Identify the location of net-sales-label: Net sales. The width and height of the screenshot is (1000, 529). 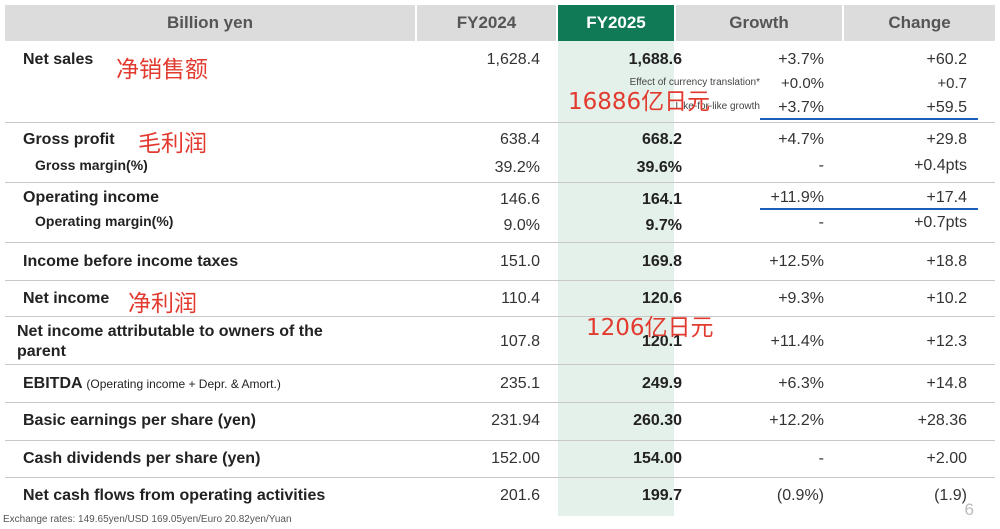
(58, 59).